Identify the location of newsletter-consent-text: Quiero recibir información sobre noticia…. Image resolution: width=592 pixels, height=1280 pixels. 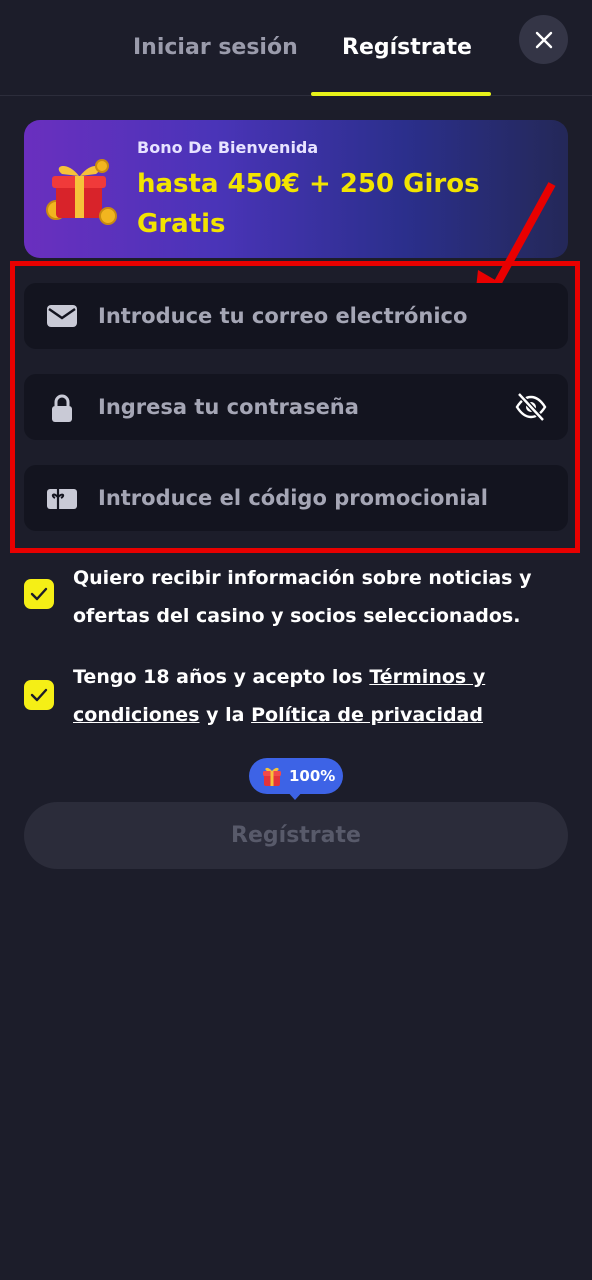
(302, 597).